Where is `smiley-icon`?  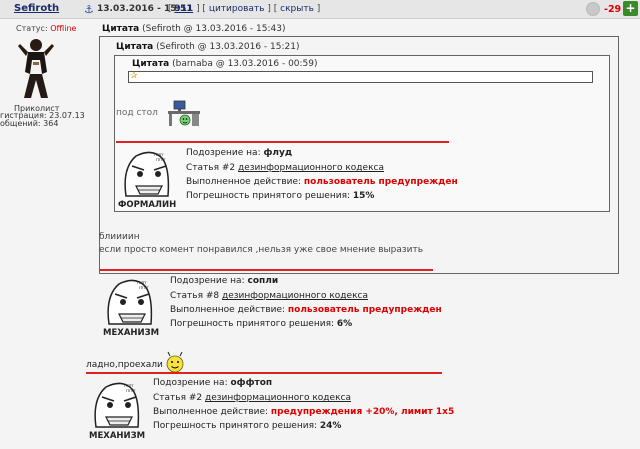 smiley-icon is located at coordinates (175, 362).